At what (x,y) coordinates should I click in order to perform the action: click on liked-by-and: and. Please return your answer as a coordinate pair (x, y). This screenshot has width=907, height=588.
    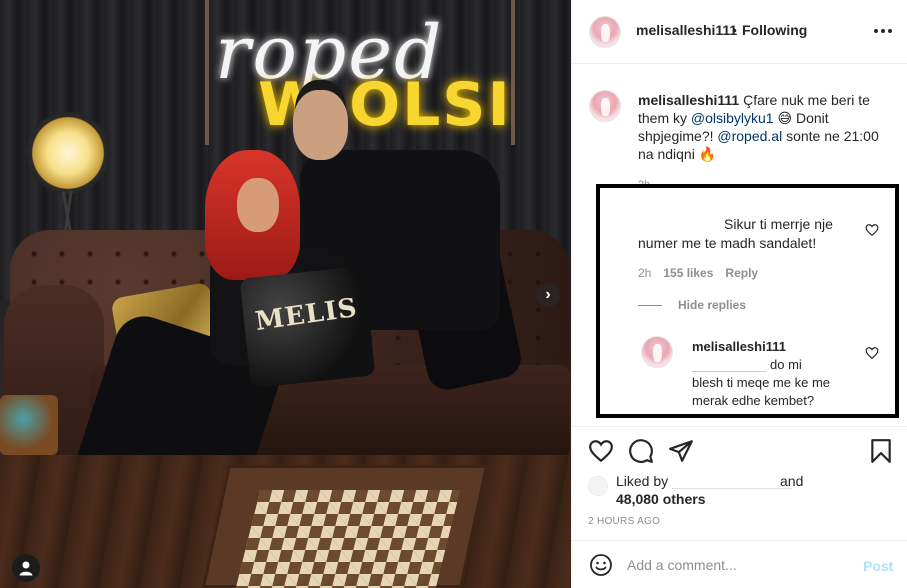
    Looking at the image, I should click on (792, 481).